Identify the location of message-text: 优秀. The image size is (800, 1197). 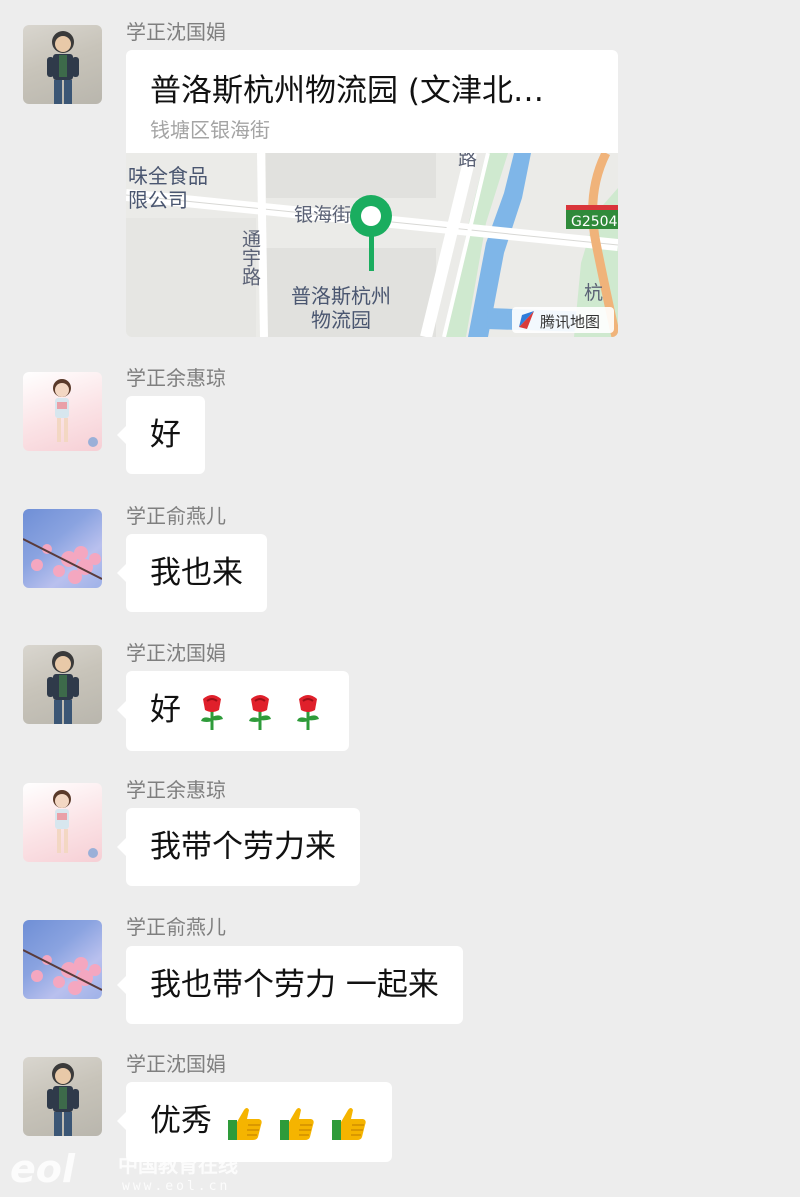
(181, 1121).